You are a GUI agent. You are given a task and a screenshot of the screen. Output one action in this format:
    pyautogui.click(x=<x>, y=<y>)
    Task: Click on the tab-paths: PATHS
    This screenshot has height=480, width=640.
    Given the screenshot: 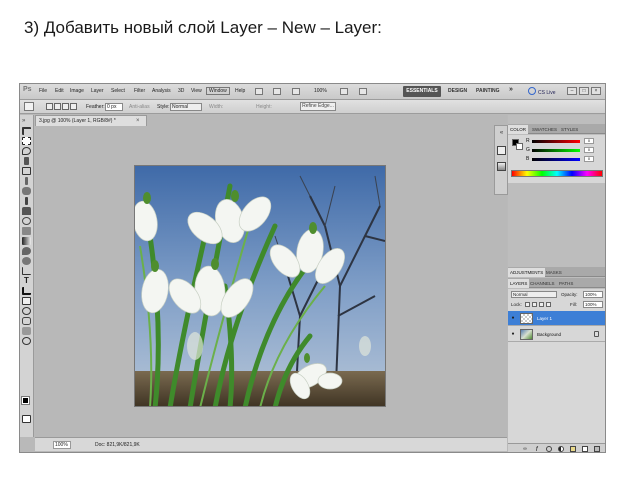 What is the action you would take?
    pyautogui.click(x=566, y=283)
    